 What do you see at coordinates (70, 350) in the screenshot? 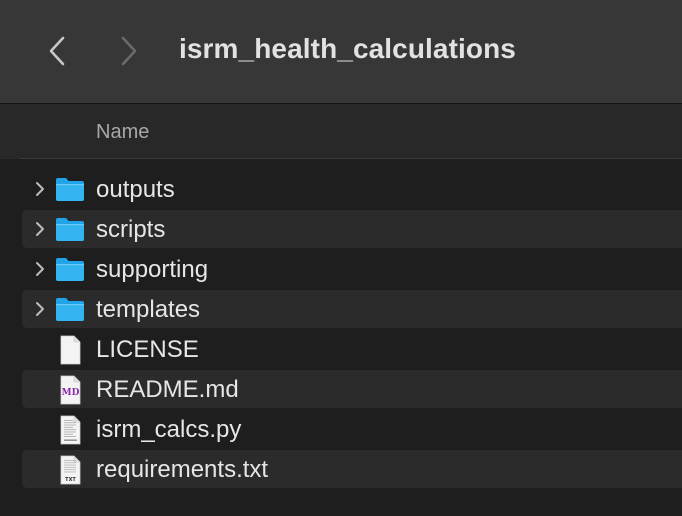
I see `blank-document-icon` at bounding box center [70, 350].